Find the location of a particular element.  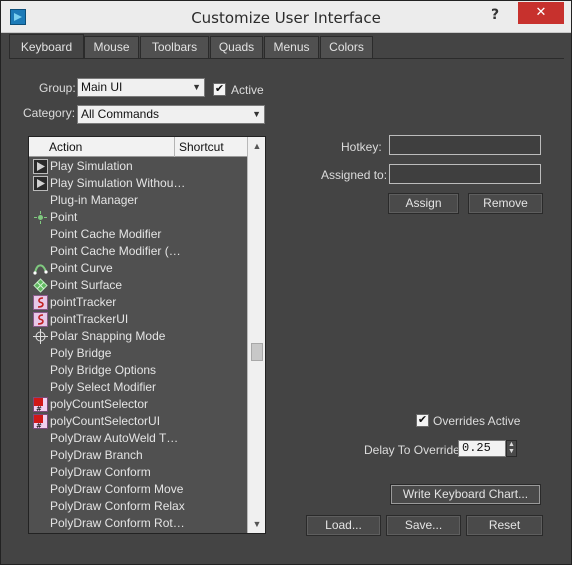

delay-spinner-arrows: ▲ ▼ is located at coordinates (511, 448).